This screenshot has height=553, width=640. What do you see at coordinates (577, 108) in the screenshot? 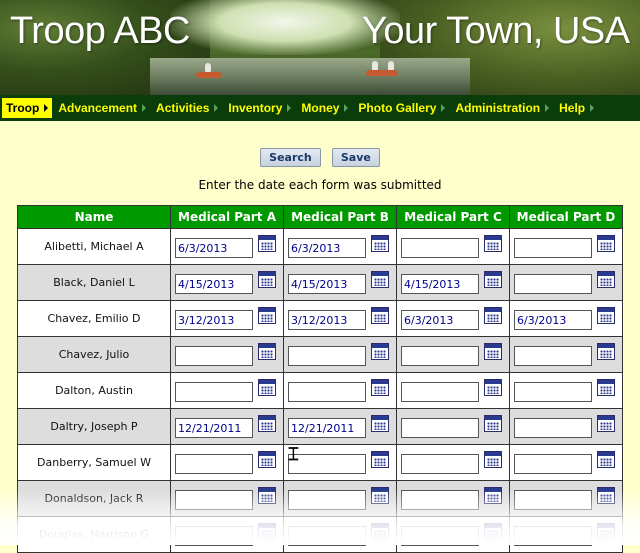
I see `nav-item-help: Help` at bounding box center [577, 108].